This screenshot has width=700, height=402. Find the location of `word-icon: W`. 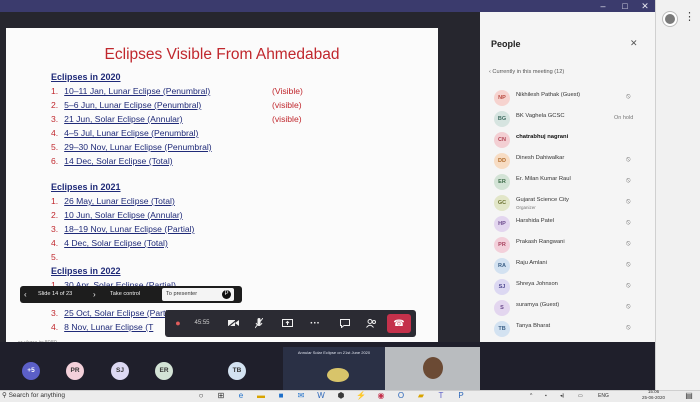

word-icon: W is located at coordinates (321, 396).